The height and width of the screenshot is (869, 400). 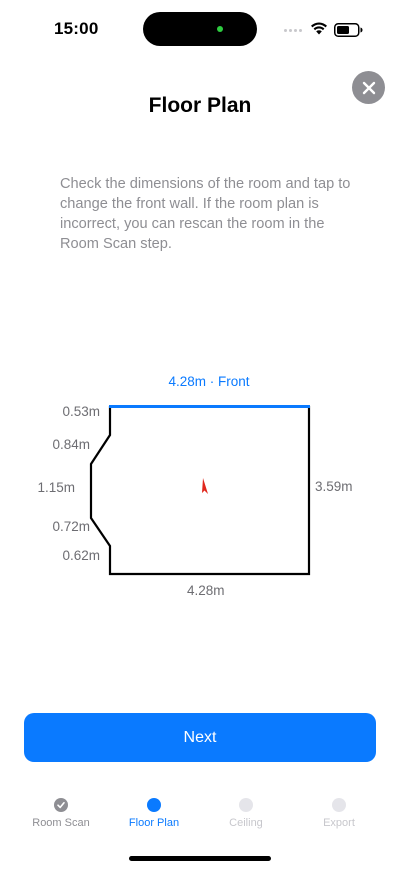 What do you see at coordinates (61, 823) in the screenshot?
I see `step-label: Room Scan` at bounding box center [61, 823].